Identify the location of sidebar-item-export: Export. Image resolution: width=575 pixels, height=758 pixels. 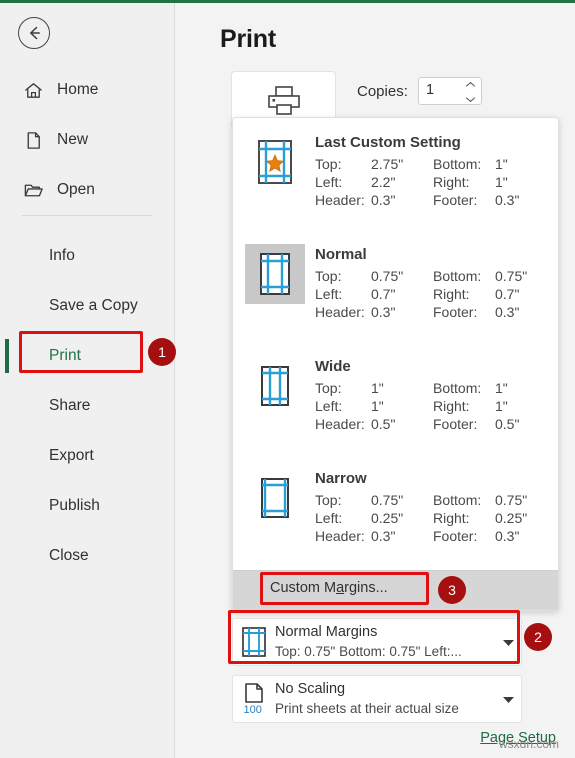
(87, 456).